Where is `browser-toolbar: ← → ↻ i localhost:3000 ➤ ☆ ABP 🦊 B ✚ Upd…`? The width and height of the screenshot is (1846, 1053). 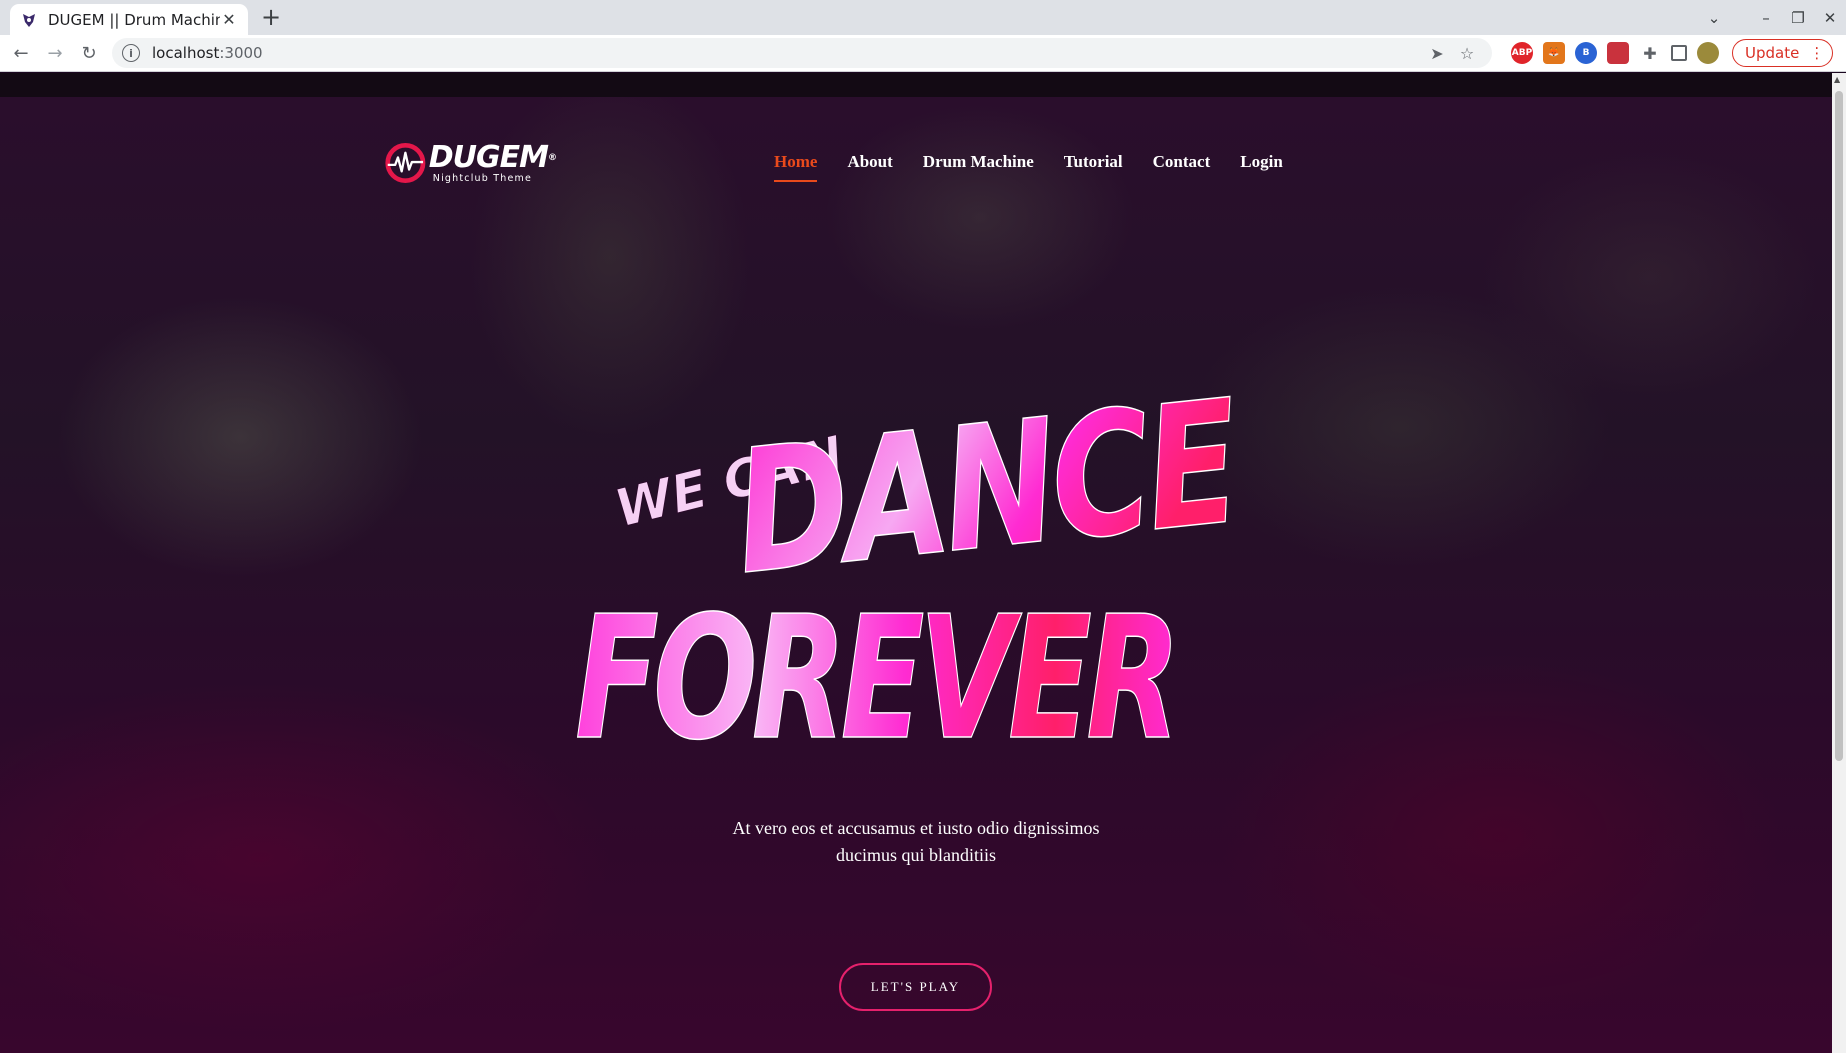 browser-toolbar: ← → ↻ i localhost:3000 ➤ ☆ ABP 🦊 B ✚ Upd… is located at coordinates (923, 53).